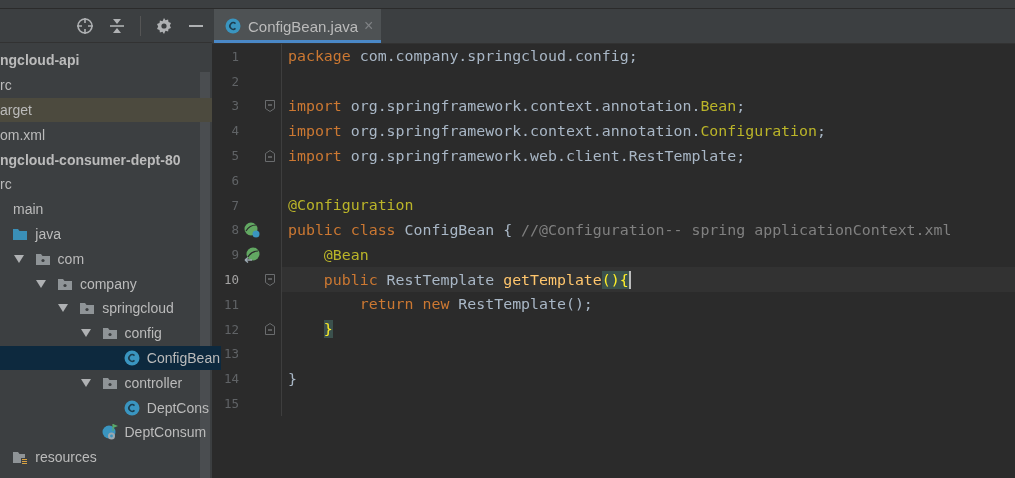 This screenshot has height=478, width=1015. I want to click on code-line: public class ConfigBean { //@Configuration-- spring applicationContext.xml, so click(620, 229).